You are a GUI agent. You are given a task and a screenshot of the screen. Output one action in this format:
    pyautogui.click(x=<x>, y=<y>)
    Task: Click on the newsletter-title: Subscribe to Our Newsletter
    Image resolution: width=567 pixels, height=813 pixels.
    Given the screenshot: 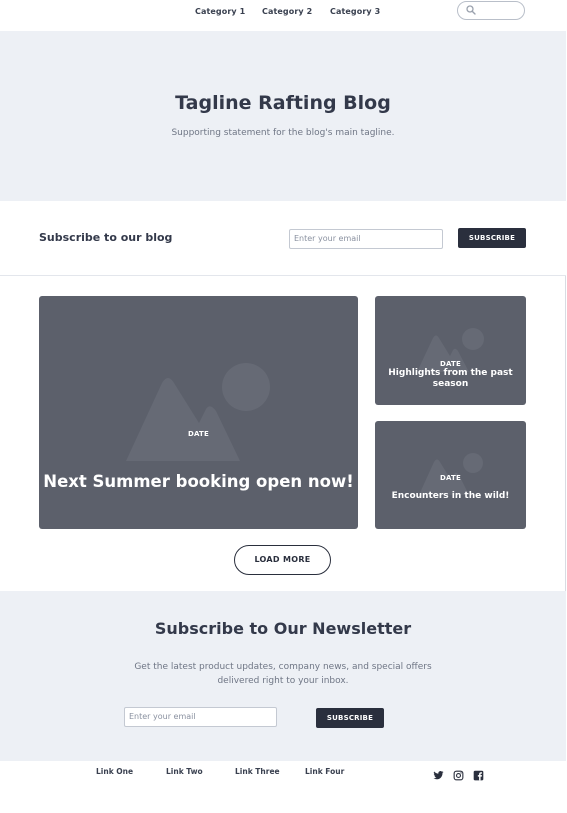 What is the action you would take?
    pyautogui.click(x=283, y=628)
    